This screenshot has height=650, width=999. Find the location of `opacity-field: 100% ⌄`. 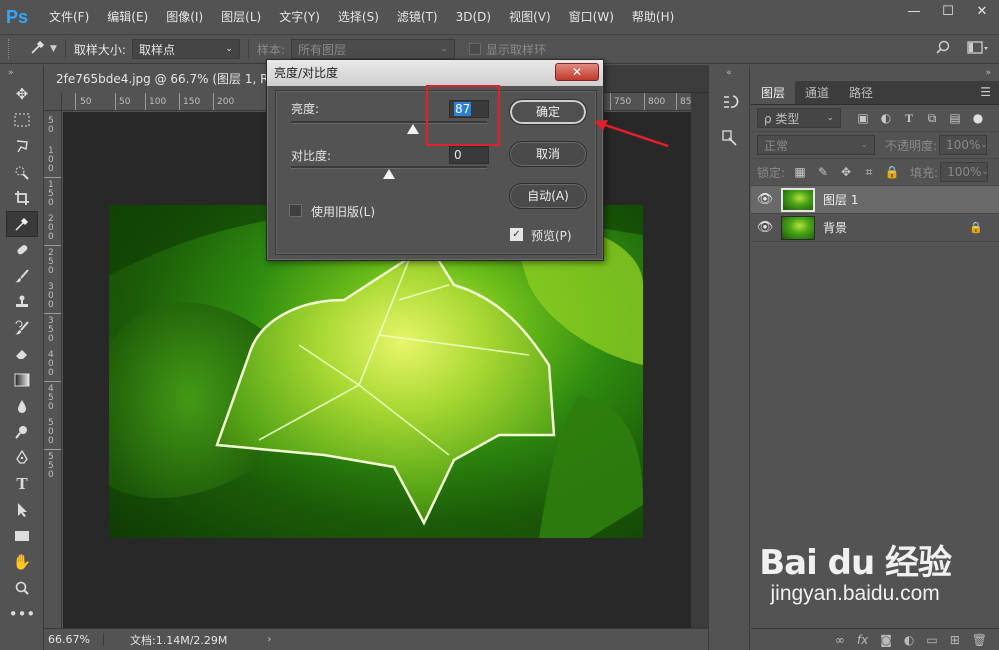

opacity-field: 100% ⌄ is located at coordinates (963, 145).